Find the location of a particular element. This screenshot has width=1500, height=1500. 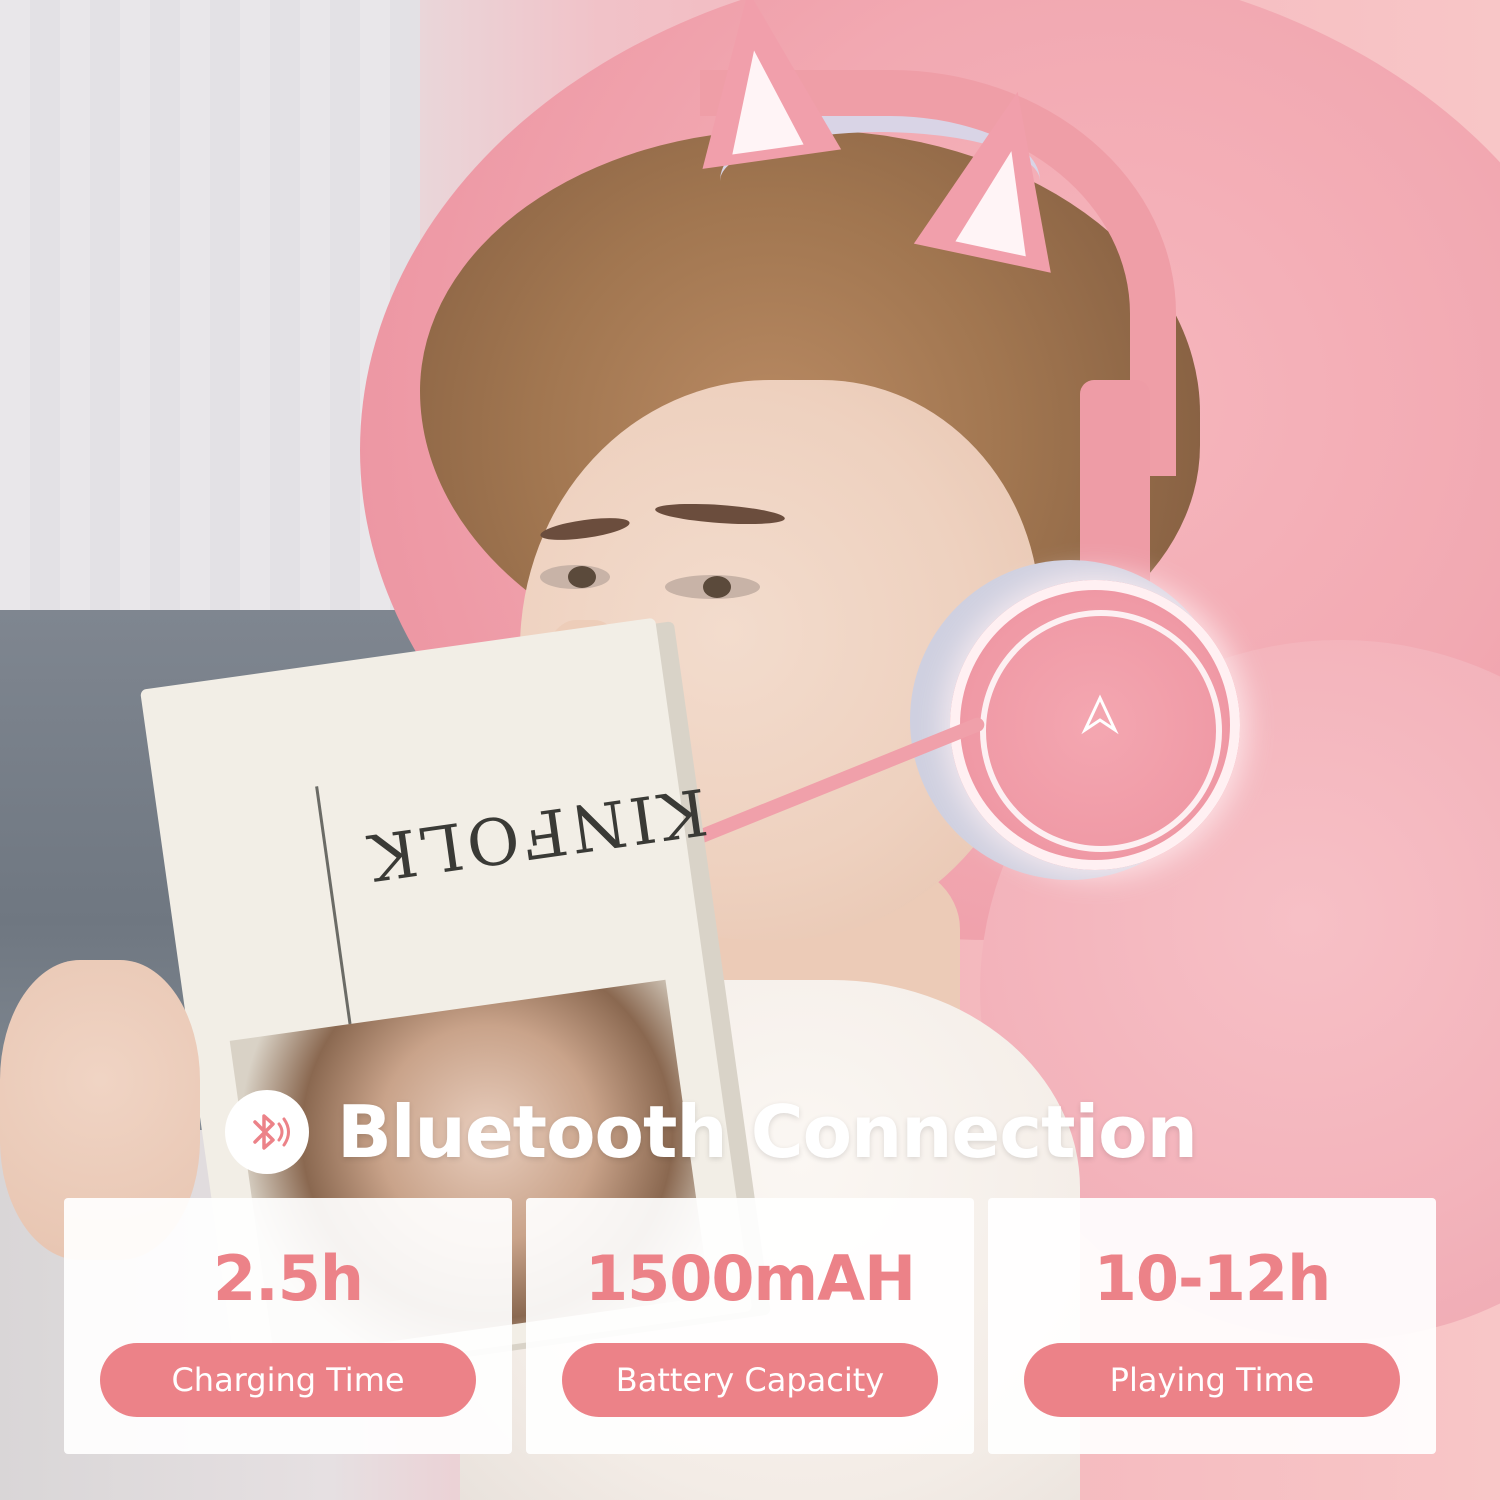

headline-title: Bluetooth Connection is located at coordinates (767, 1132).